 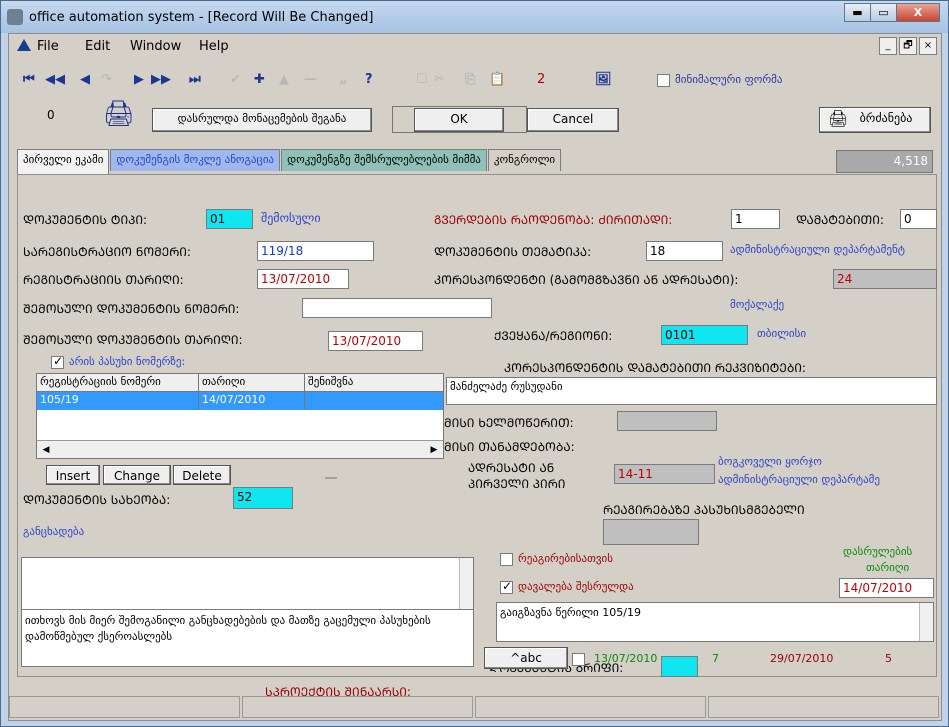 I want to click on task-done-checkbox, so click(x=506, y=586).